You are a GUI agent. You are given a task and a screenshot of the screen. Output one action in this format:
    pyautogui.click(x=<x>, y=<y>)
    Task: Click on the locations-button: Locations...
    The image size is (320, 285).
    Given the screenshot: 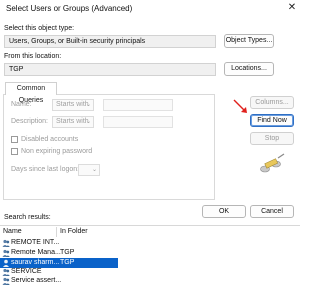 What is the action you would take?
    pyautogui.click(x=249, y=69)
    